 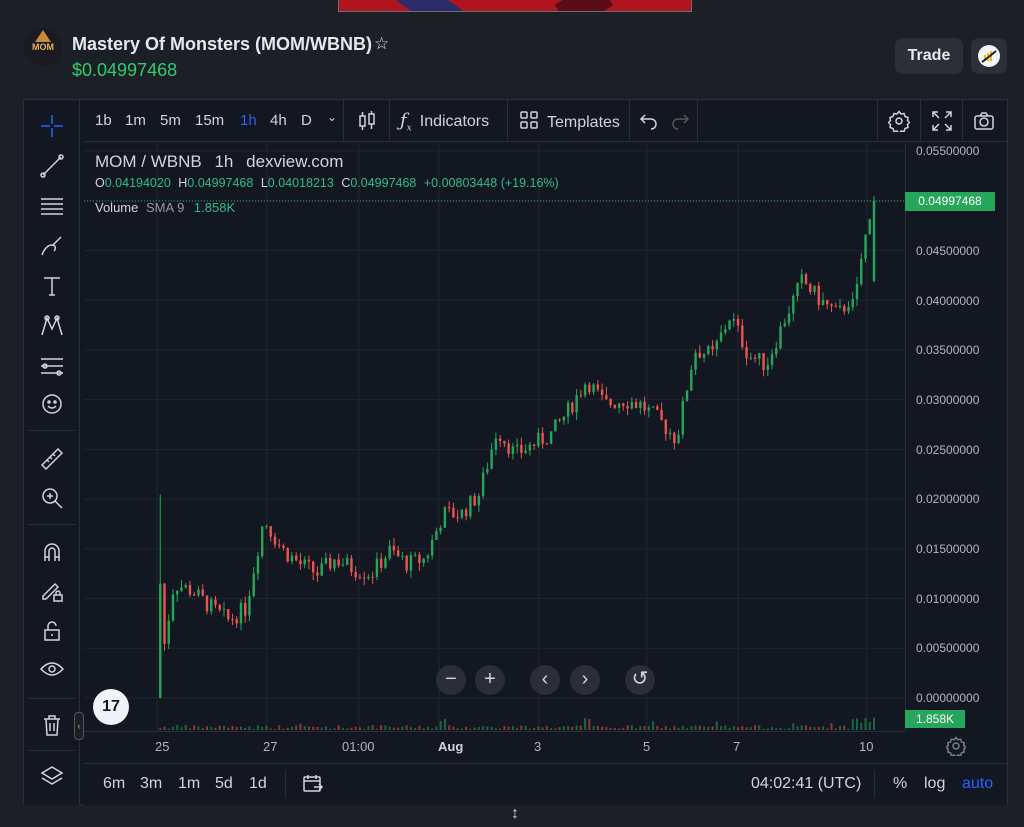 I want to click on percent-scale-button: %, so click(x=900, y=784).